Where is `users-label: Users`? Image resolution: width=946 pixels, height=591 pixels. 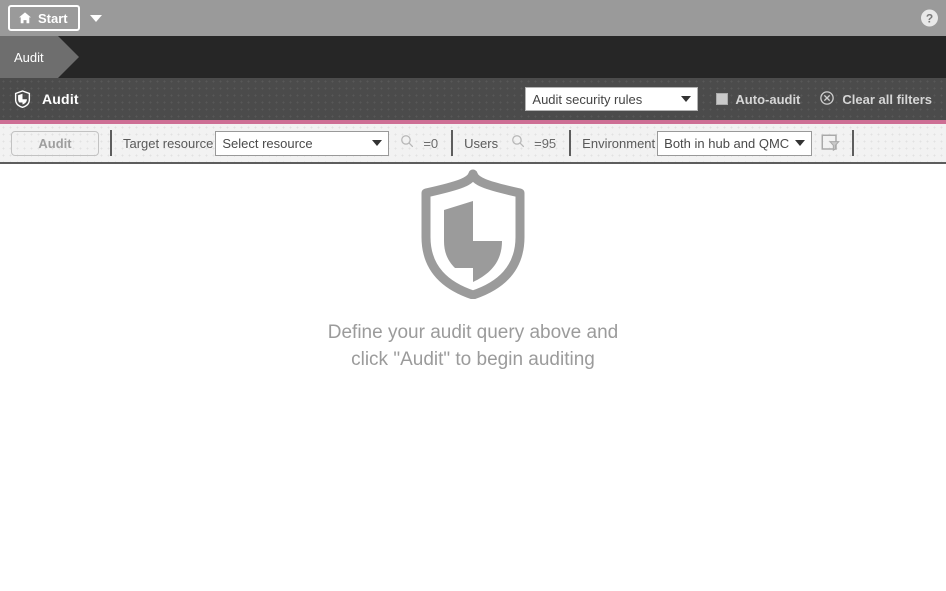
users-label: Users is located at coordinates (481, 143).